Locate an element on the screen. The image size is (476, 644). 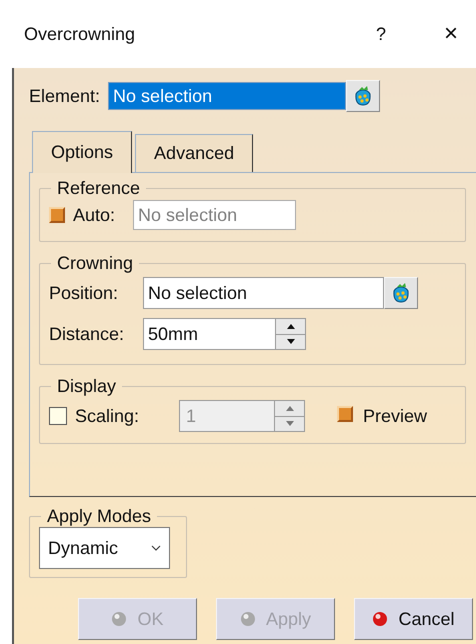
position-label: Position: is located at coordinates (84, 293).